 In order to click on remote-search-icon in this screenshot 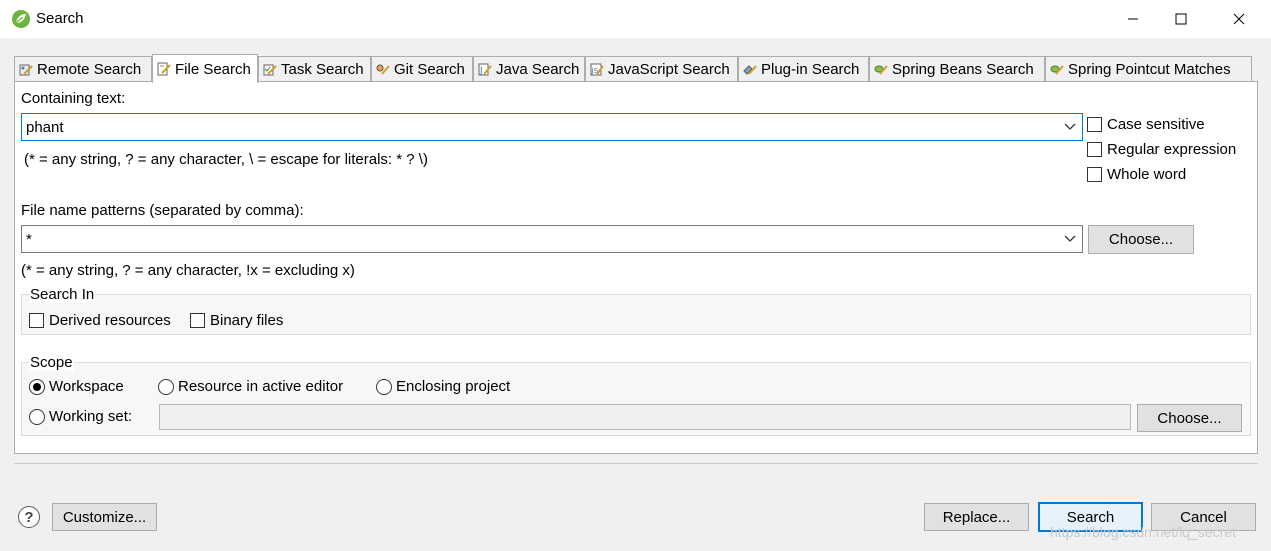, I will do `click(26, 69)`.